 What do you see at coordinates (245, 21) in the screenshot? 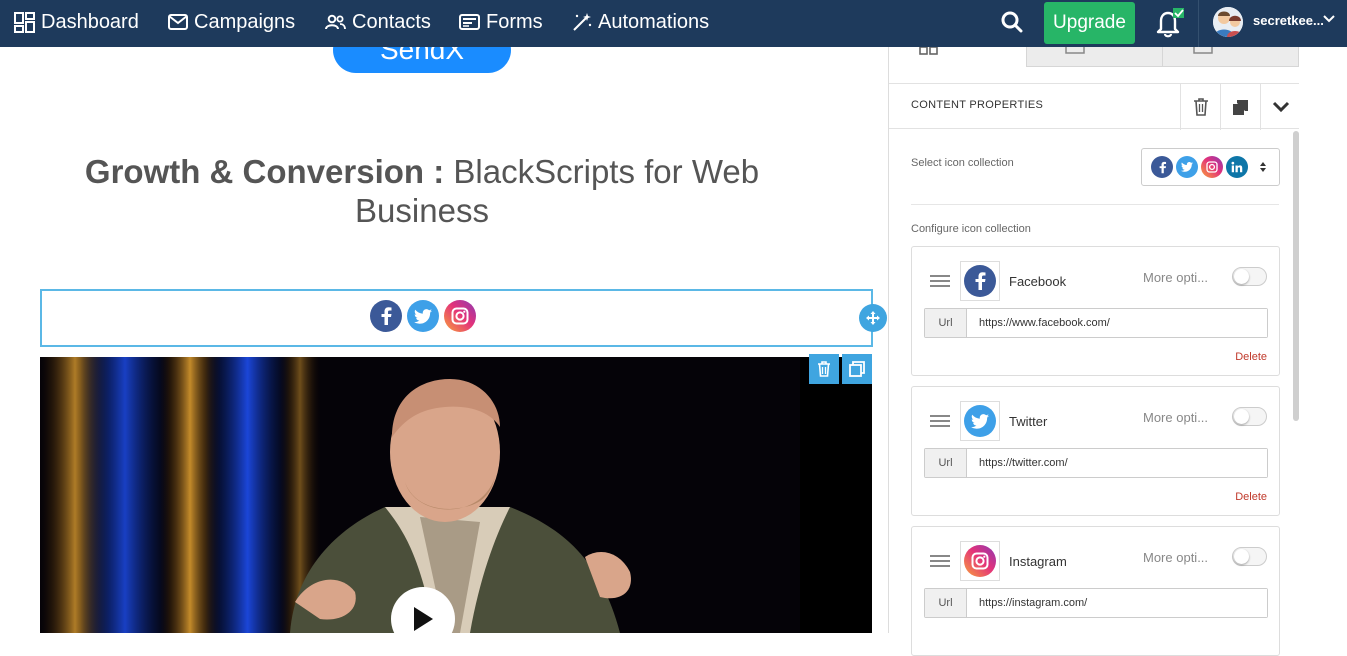
I see `nav-label: Campaigns` at bounding box center [245, 21].